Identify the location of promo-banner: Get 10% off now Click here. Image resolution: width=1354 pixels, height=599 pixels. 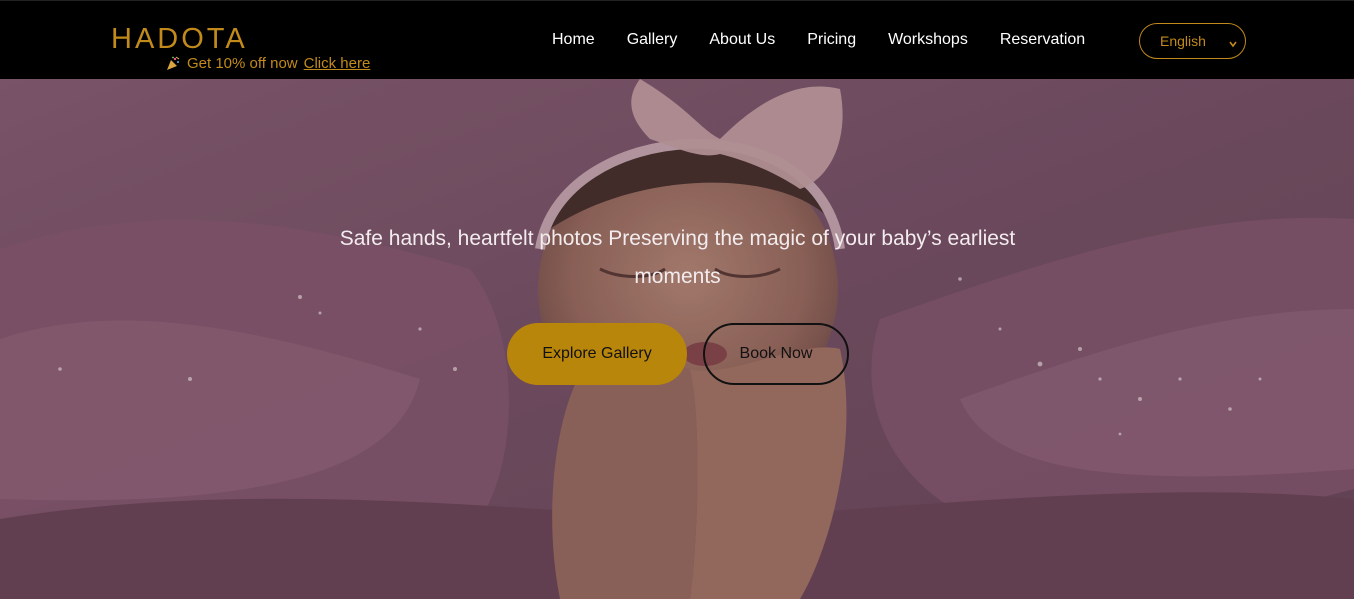
(267, 63).